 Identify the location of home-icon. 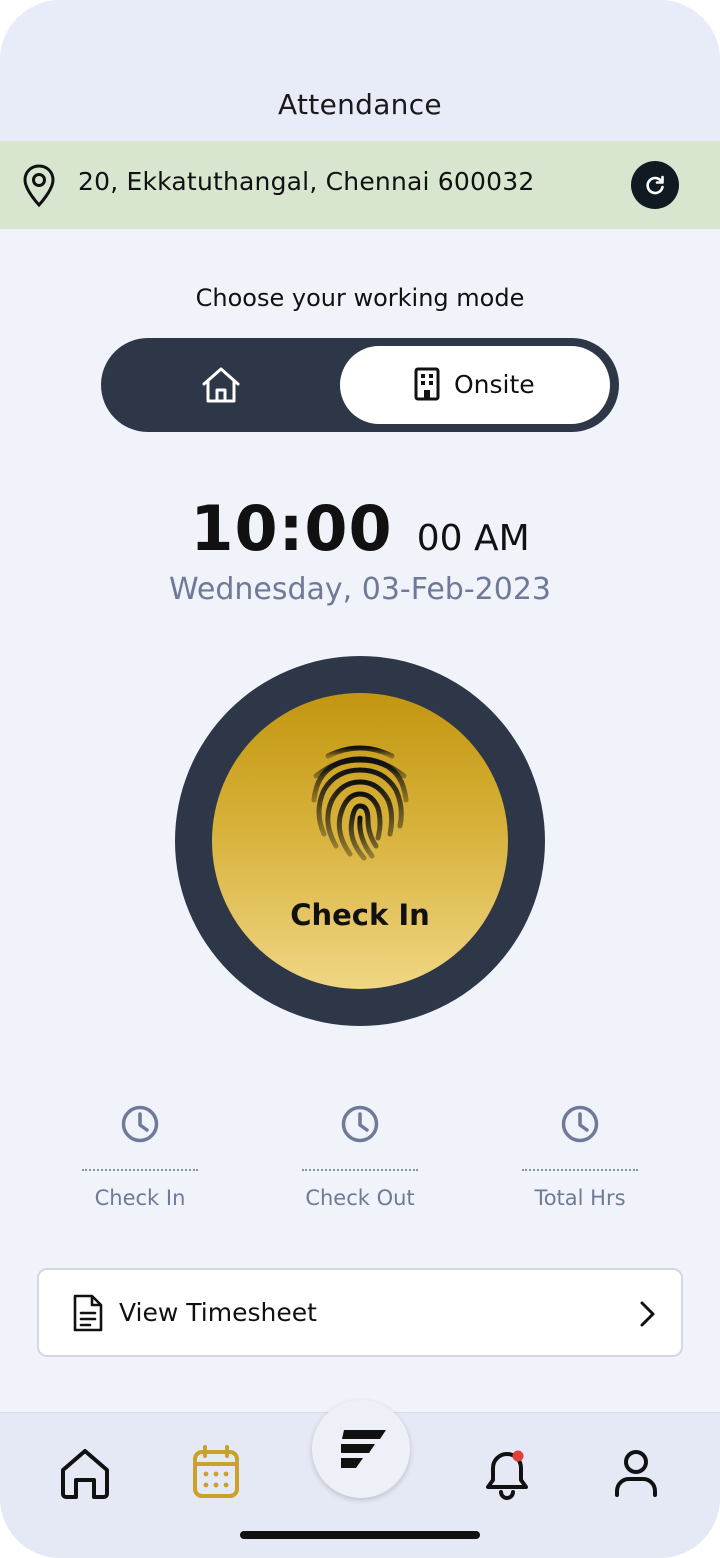
(85, 1473).